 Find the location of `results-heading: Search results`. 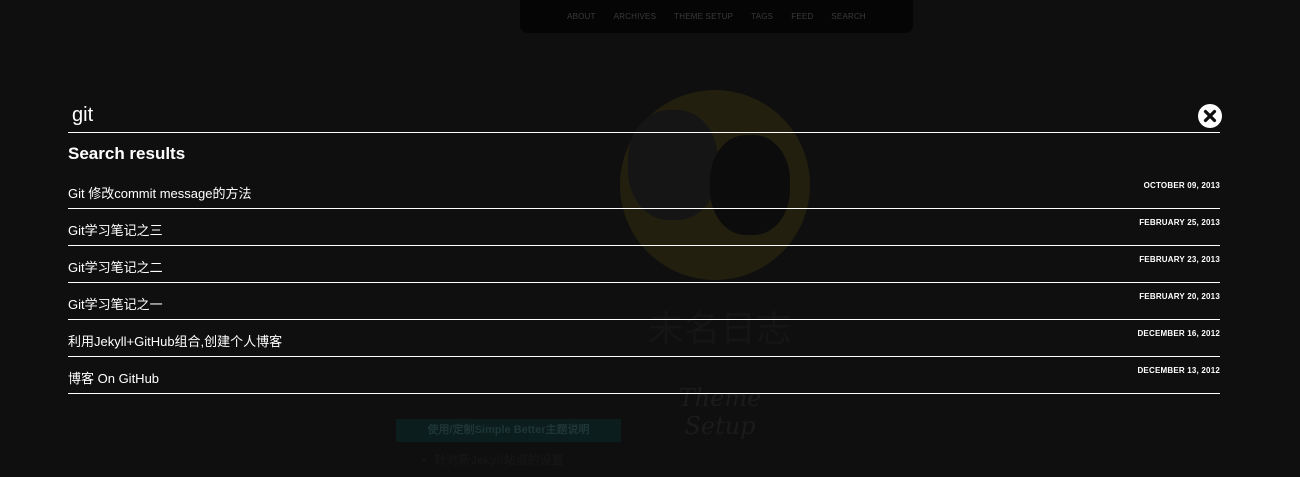

results-heading: Search results is located at coordinates (127, 153).